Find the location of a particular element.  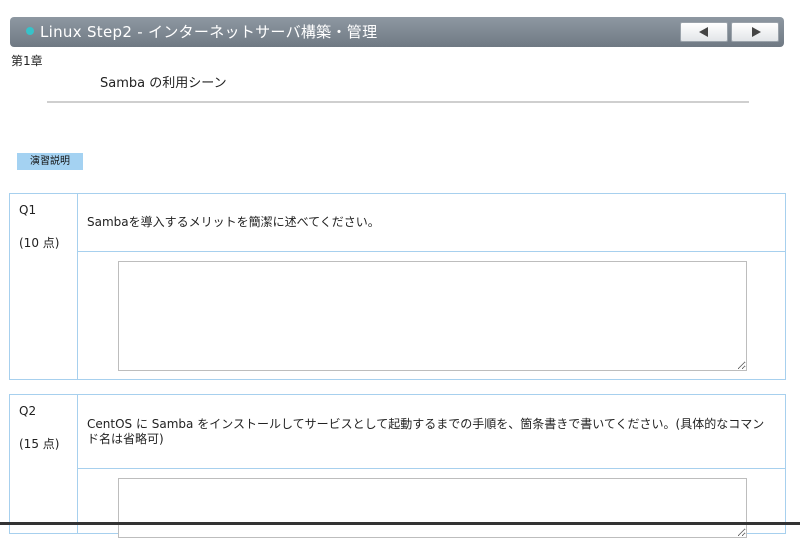

next-page-button is located at coordinates (755, 32).